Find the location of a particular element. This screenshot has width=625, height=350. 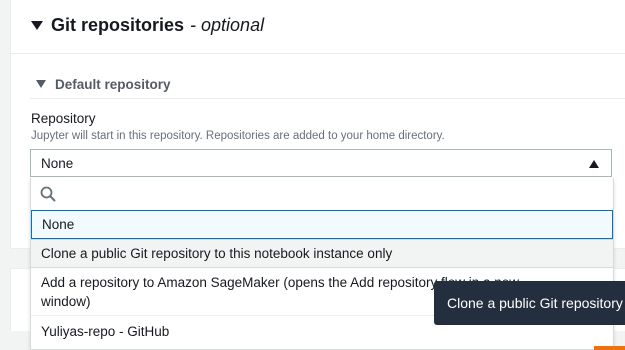

search-icon is located at coordinates (48, 194).